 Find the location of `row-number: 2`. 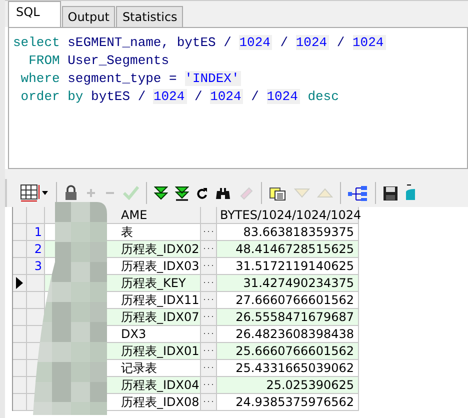

row-number: 2 is located at coordinates (36, 249).